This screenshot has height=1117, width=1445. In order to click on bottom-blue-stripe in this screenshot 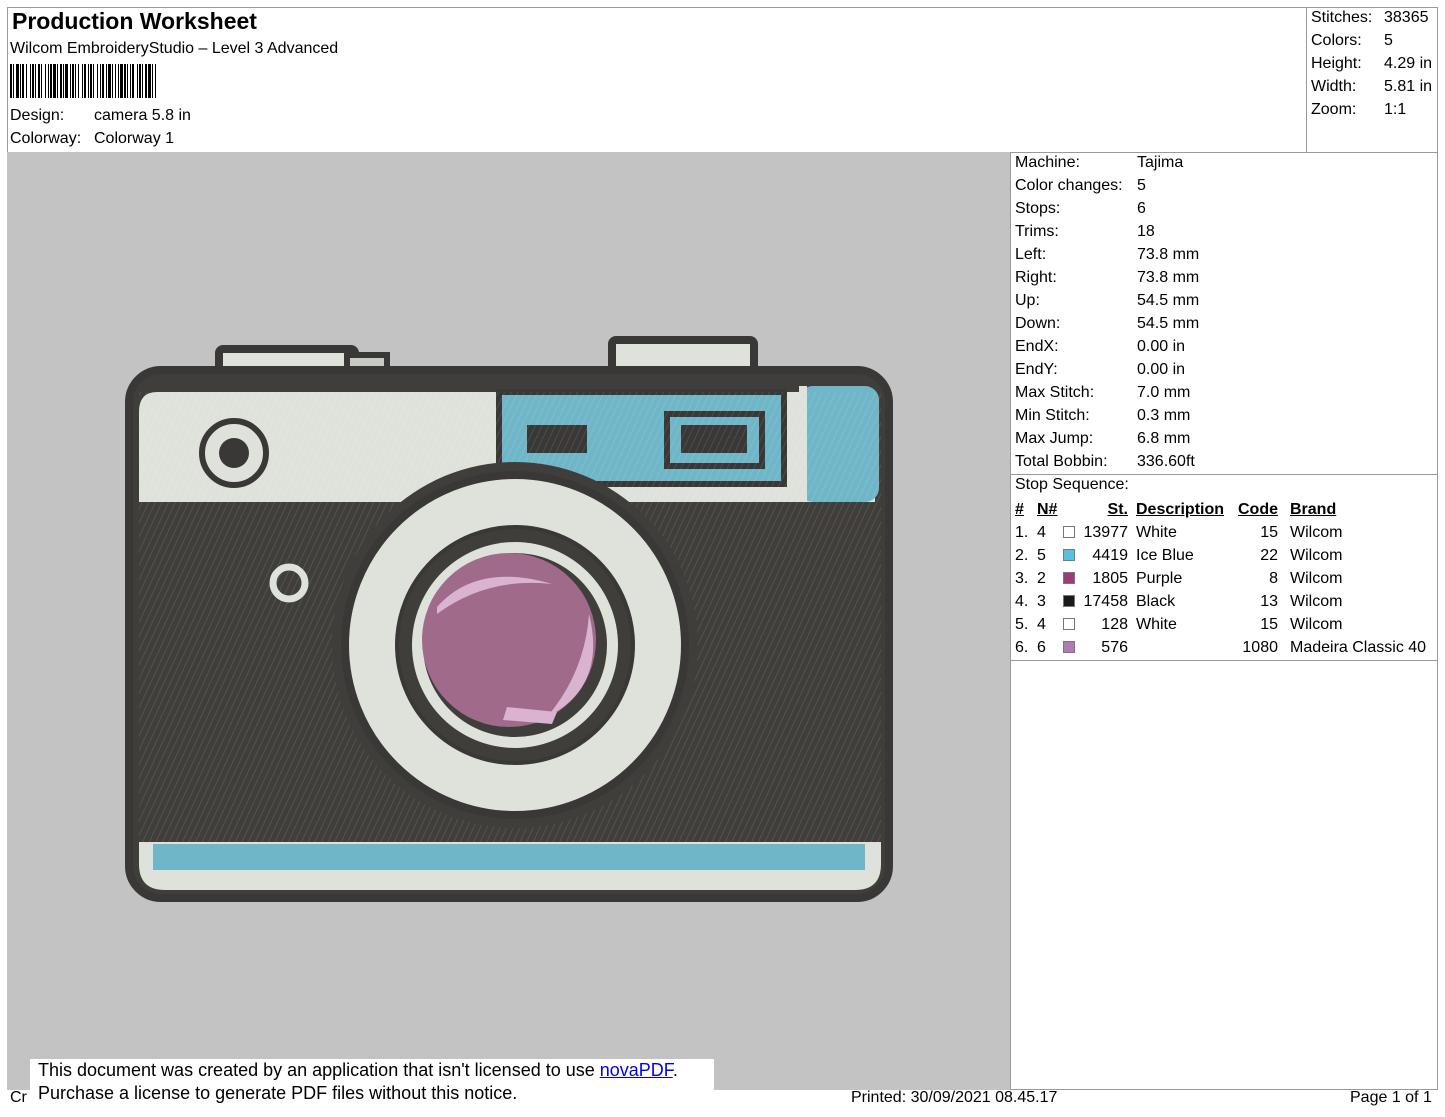, I will do `click(509, 857)`.